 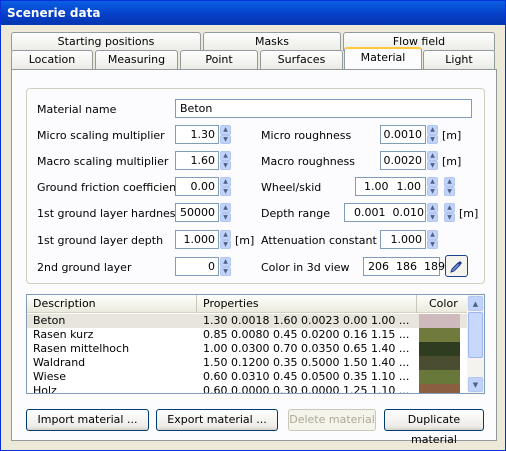 What do you see at coordinates (197, 160) in the screenshot?
I see `macro-scaling-input: 1.60` at bounding box center [197, 160].